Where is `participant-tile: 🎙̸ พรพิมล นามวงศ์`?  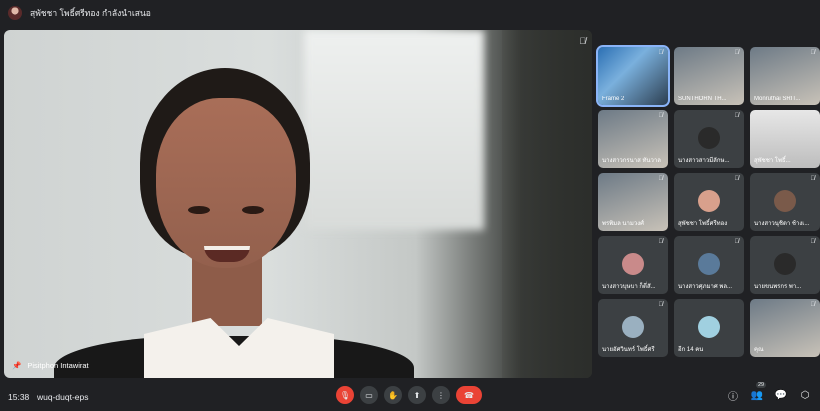
participant-tile: 🎙̸ พรพิมล นามวงศ์ is located at coordinates (633, 202).